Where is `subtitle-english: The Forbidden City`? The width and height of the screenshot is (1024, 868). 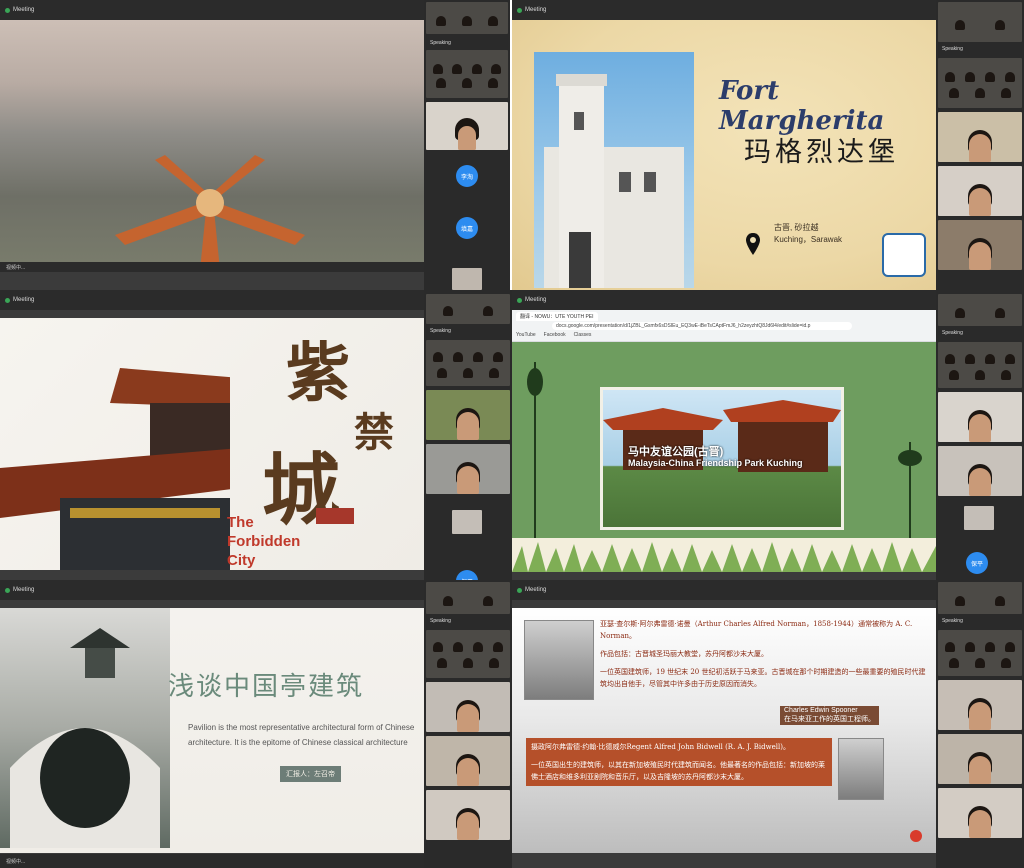 subtitle-english: The Forbidden City is located at coordinates (264, 541).